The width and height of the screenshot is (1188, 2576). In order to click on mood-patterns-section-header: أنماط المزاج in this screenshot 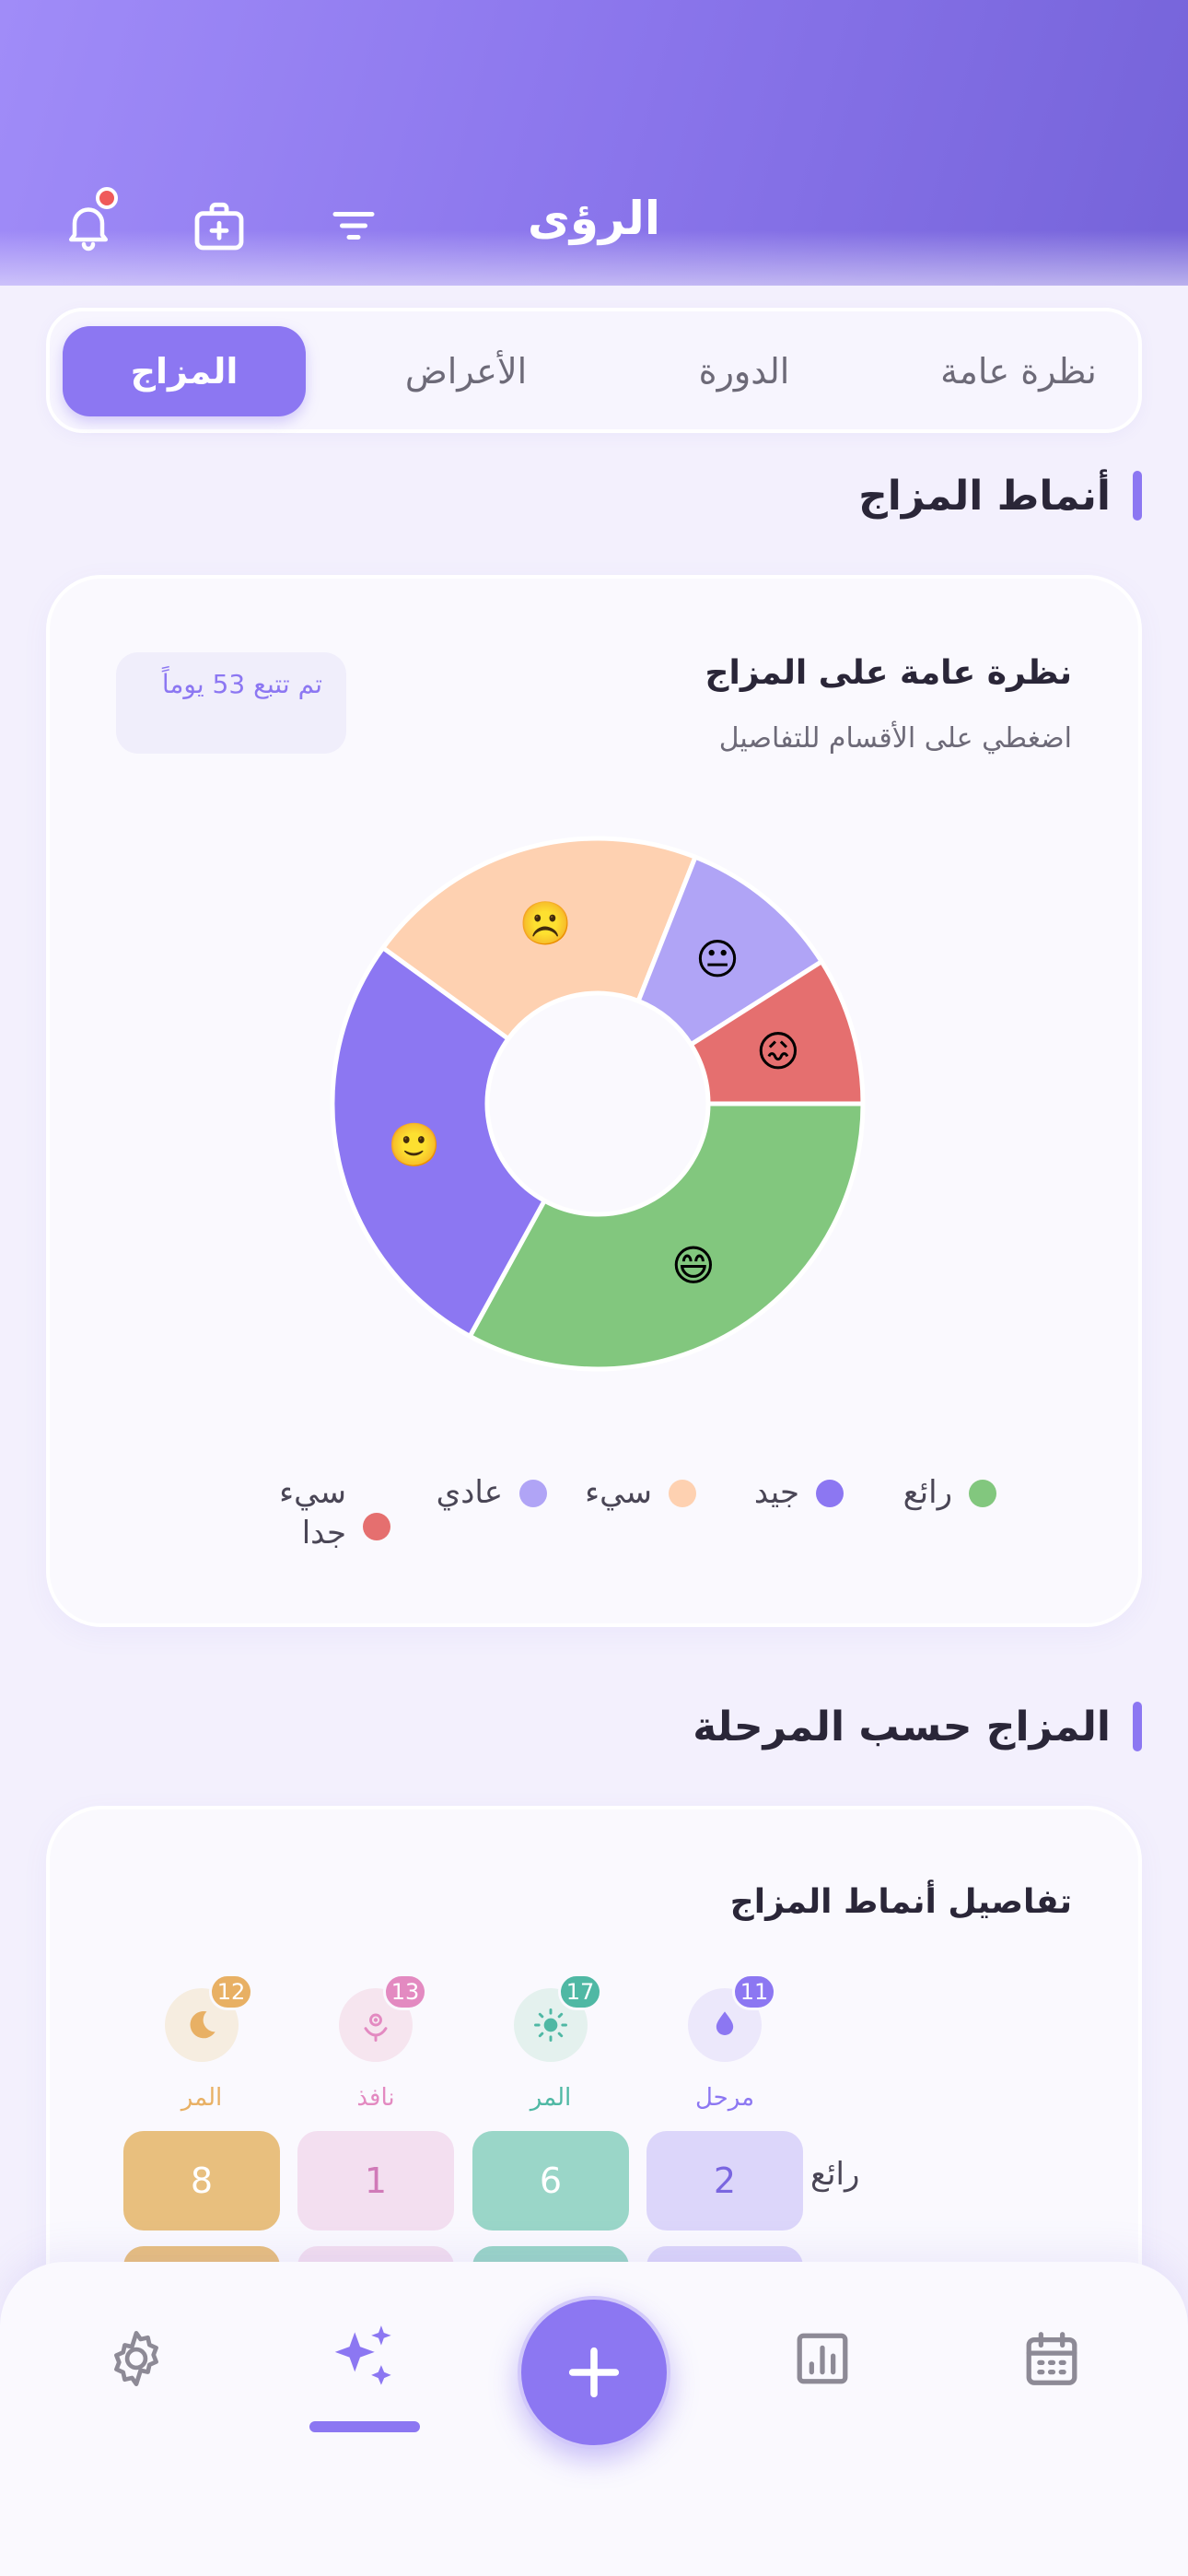, I will do `click(1000, 495)`.